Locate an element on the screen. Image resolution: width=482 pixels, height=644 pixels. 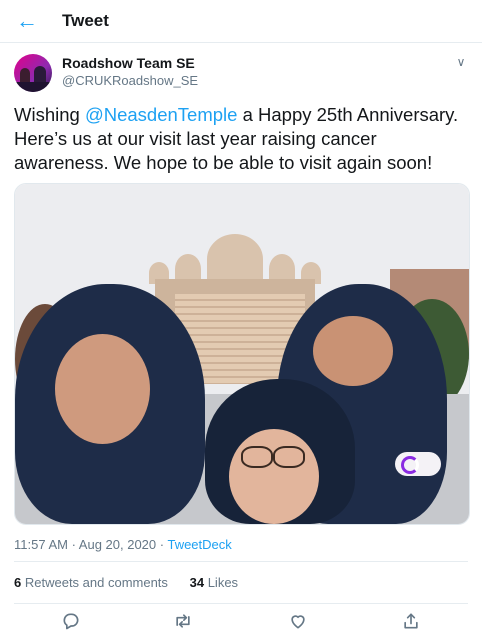
tweet-timestamp: 11:57 AM · Aug 20, 2020 · TweetDeck is located at coordinates (123, 544).